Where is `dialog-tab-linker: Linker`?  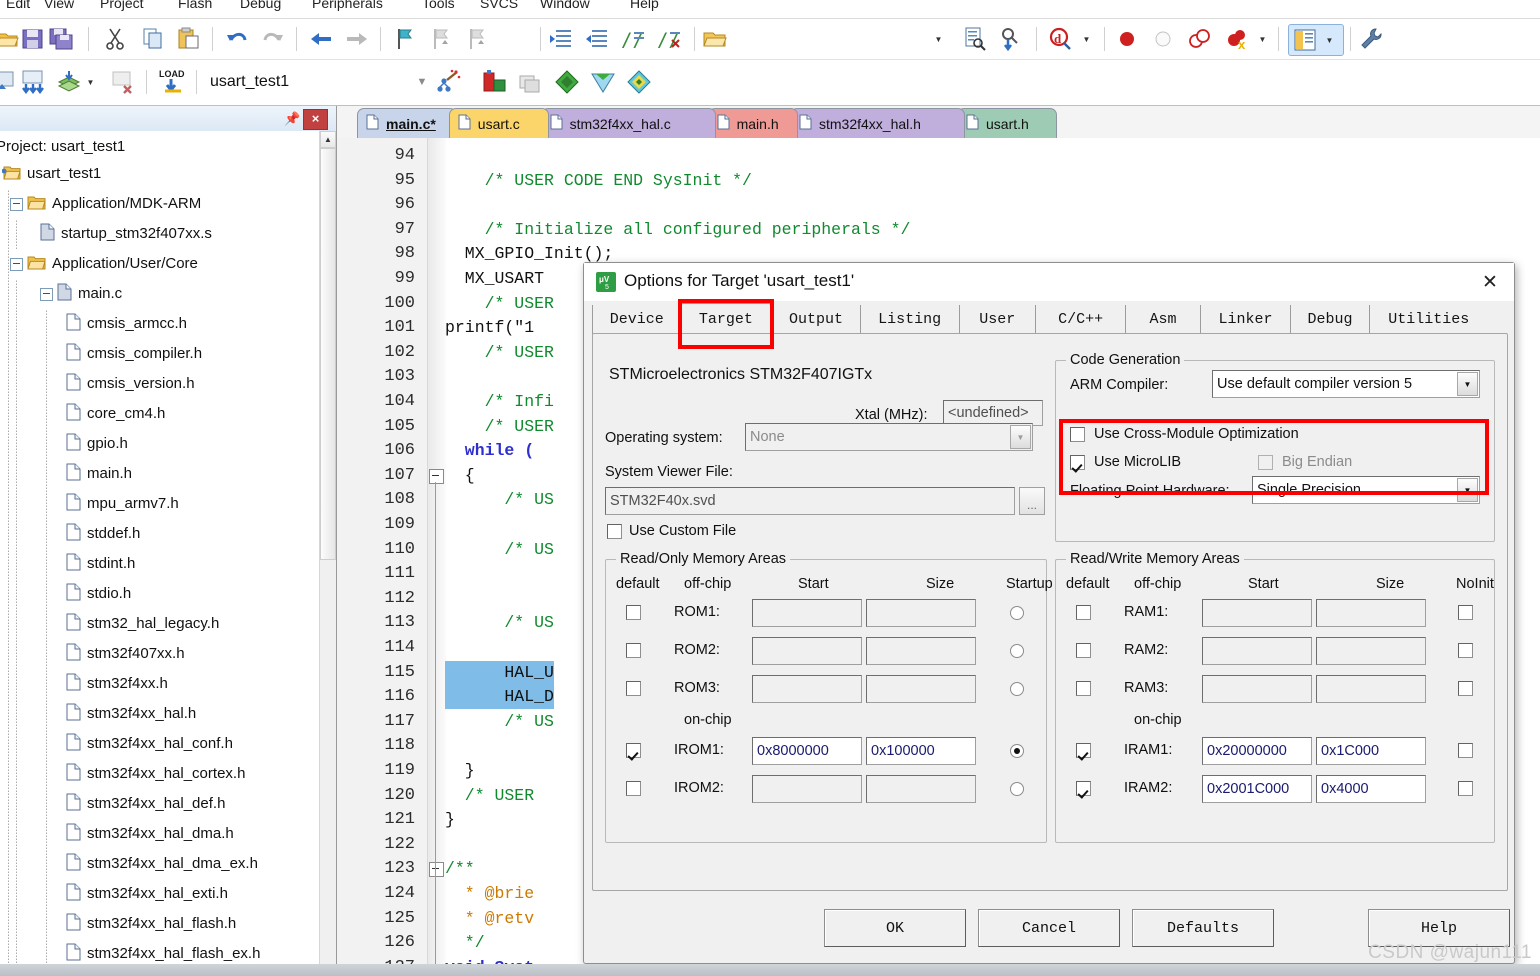 dialog-tab-linker: Linker is located at coordinates (1245, 319).